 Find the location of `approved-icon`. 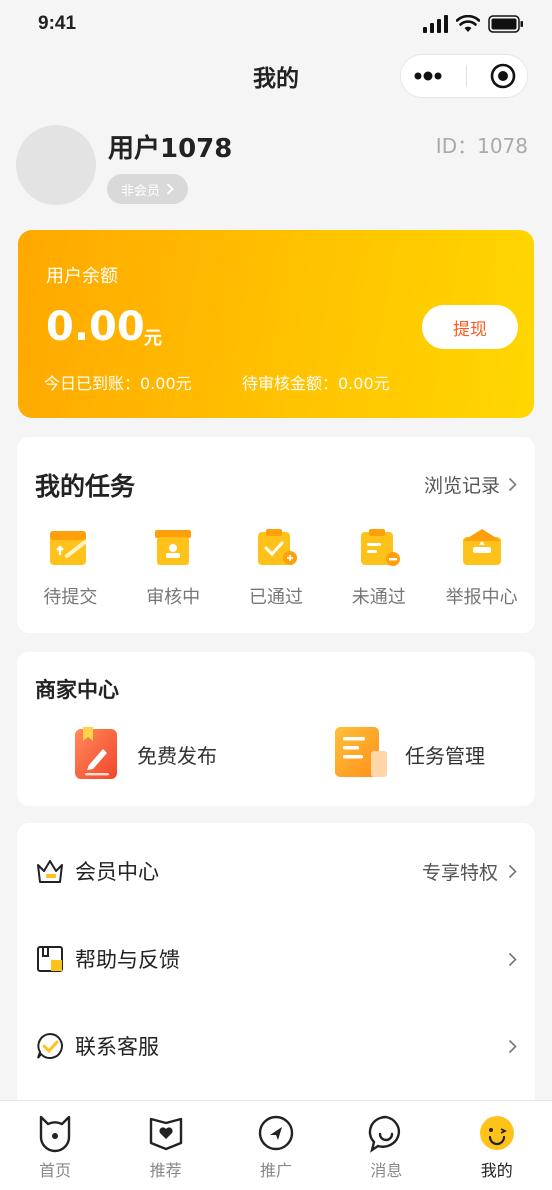

approved-icon is located at coordinates (277, 547).